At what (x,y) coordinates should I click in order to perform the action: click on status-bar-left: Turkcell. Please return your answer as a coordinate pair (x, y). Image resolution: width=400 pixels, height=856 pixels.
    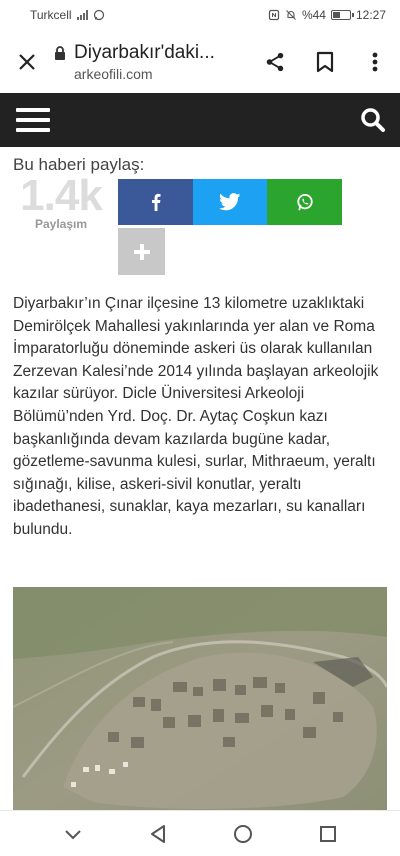
    Looking at the image, I should click on (67, 15).